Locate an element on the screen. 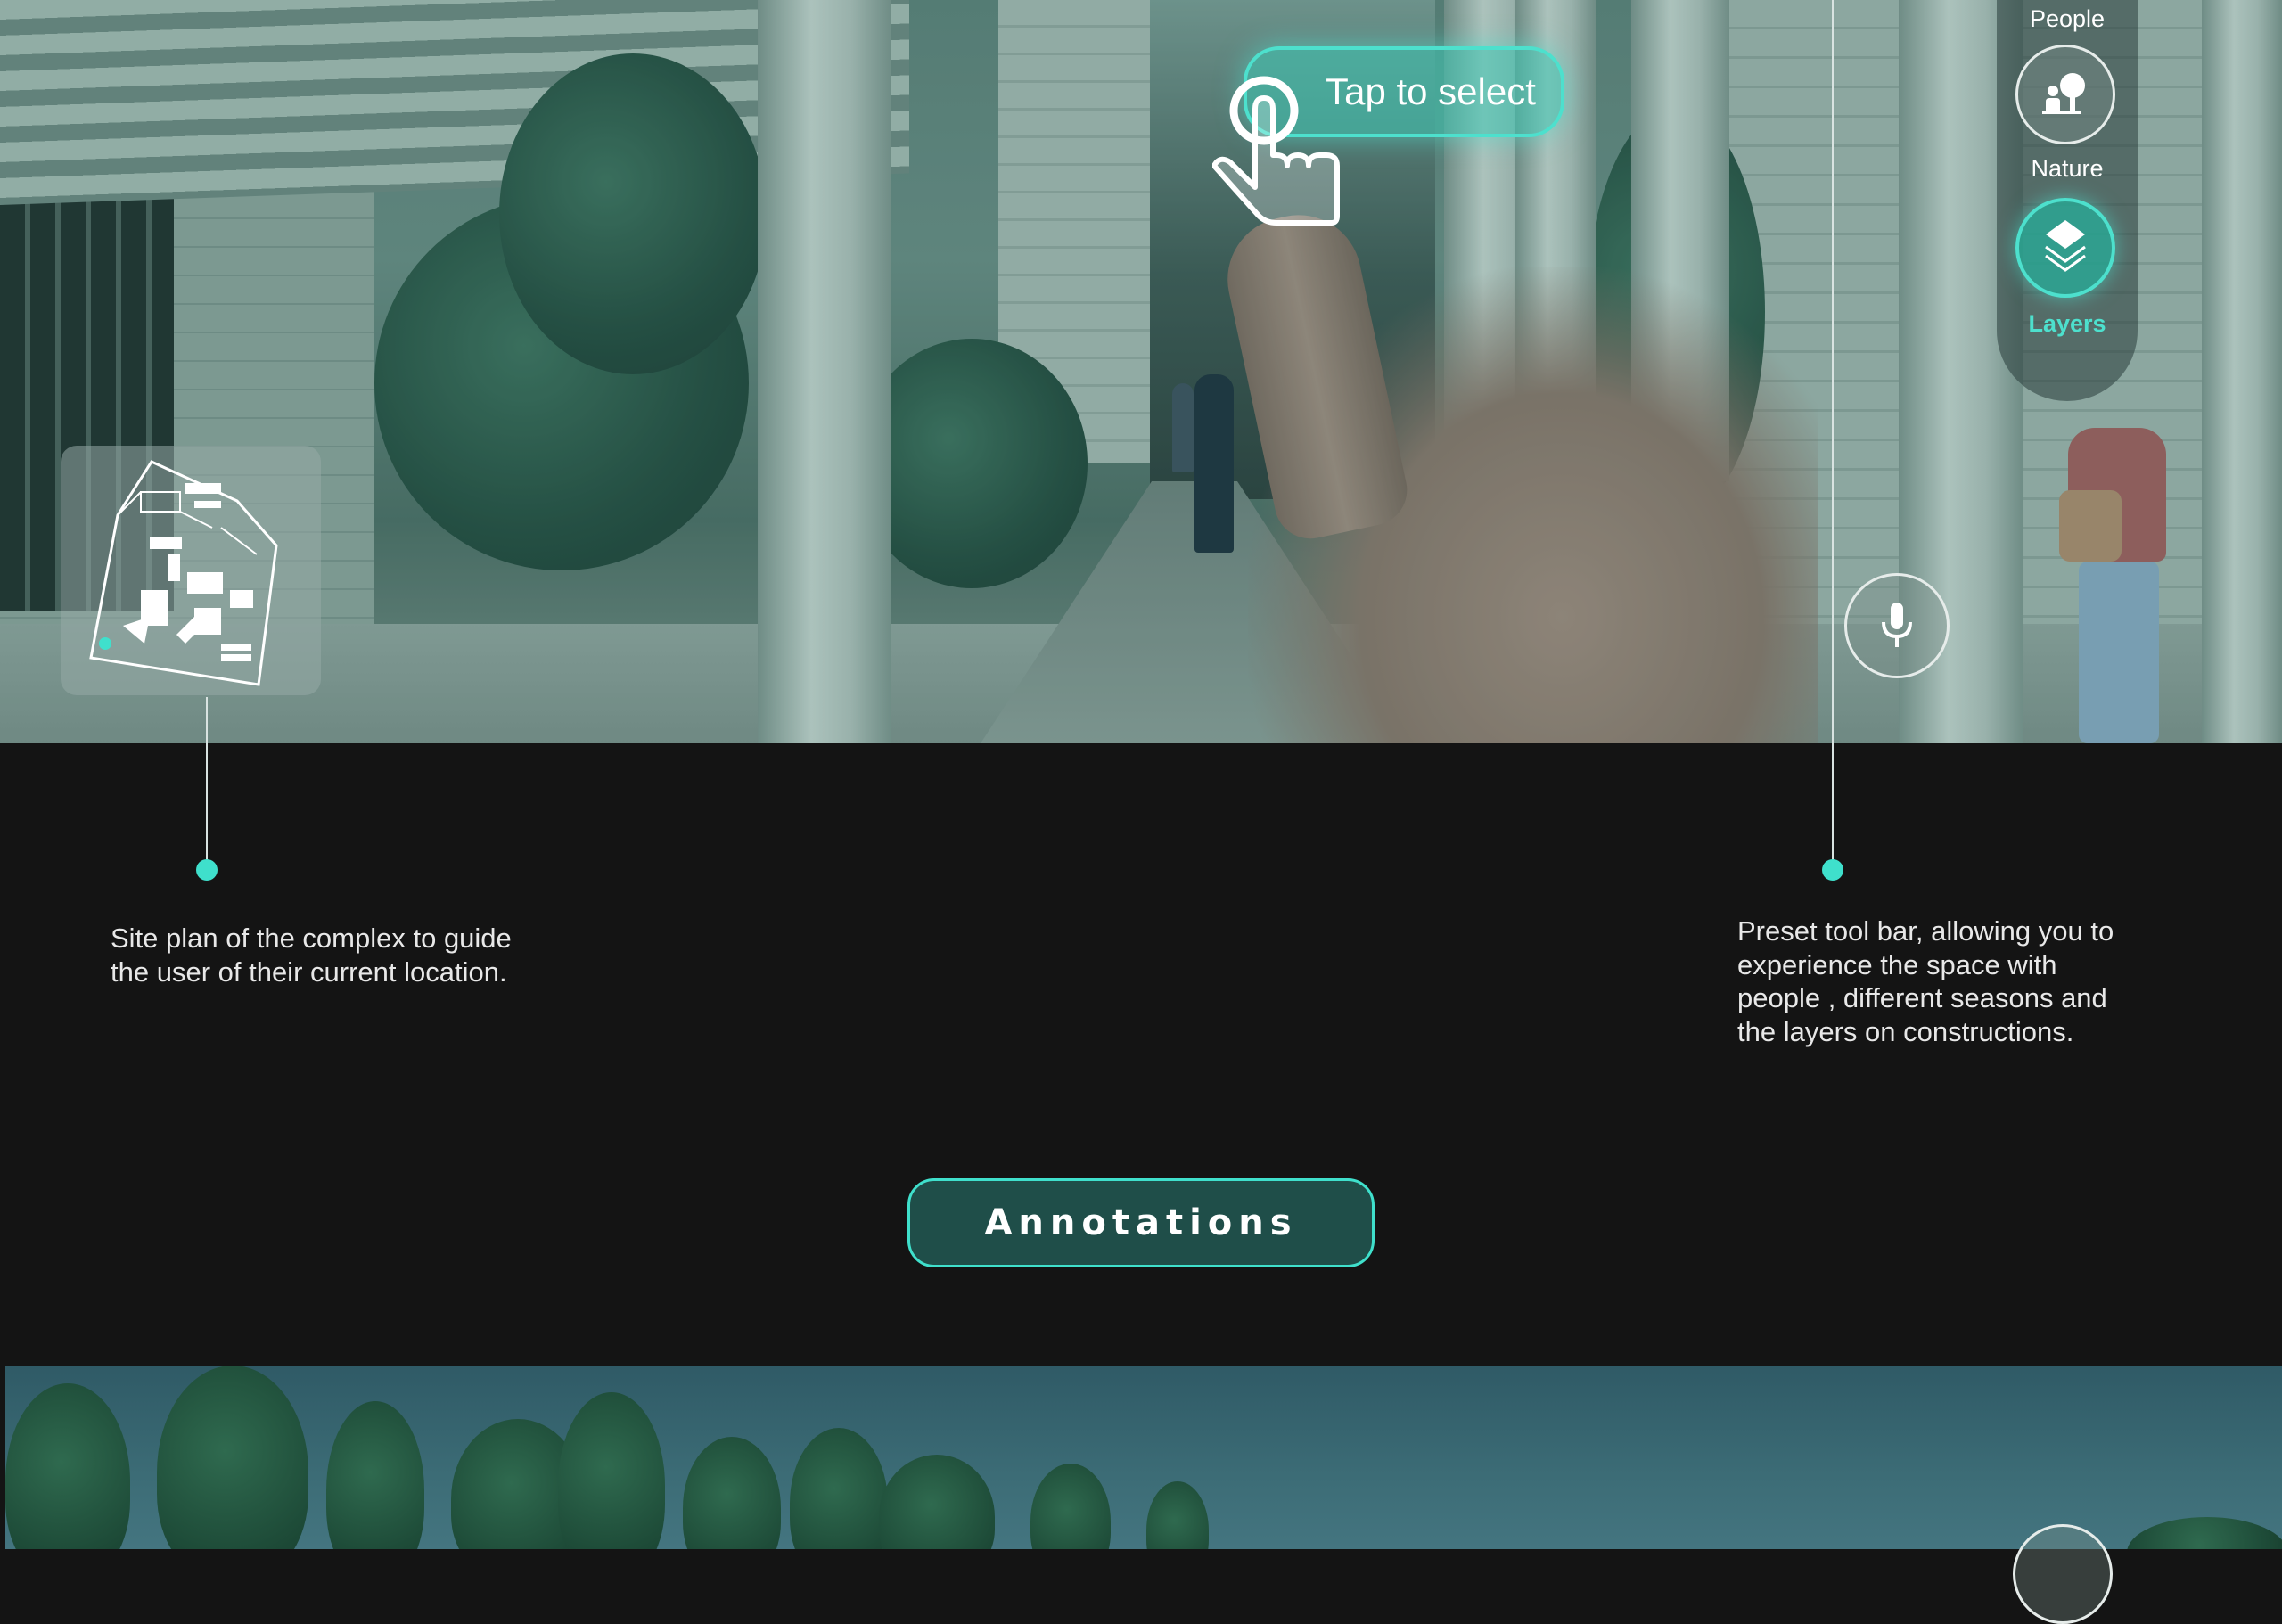 The width and height of the screenshot is (2282, 1624). toolbar-connector-dot is located at coordinates (1832, 870).